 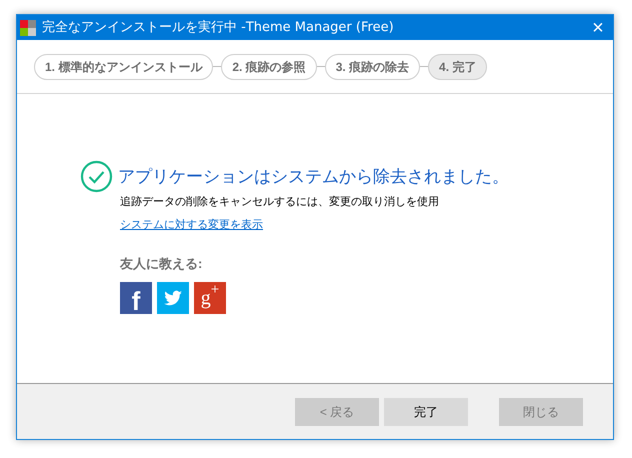 What do you see at coordinates (313, 177) in the screenshot?
I see `success-heading: アプリケーションはシステムから除去されました。` at bounding box center [313, 177].